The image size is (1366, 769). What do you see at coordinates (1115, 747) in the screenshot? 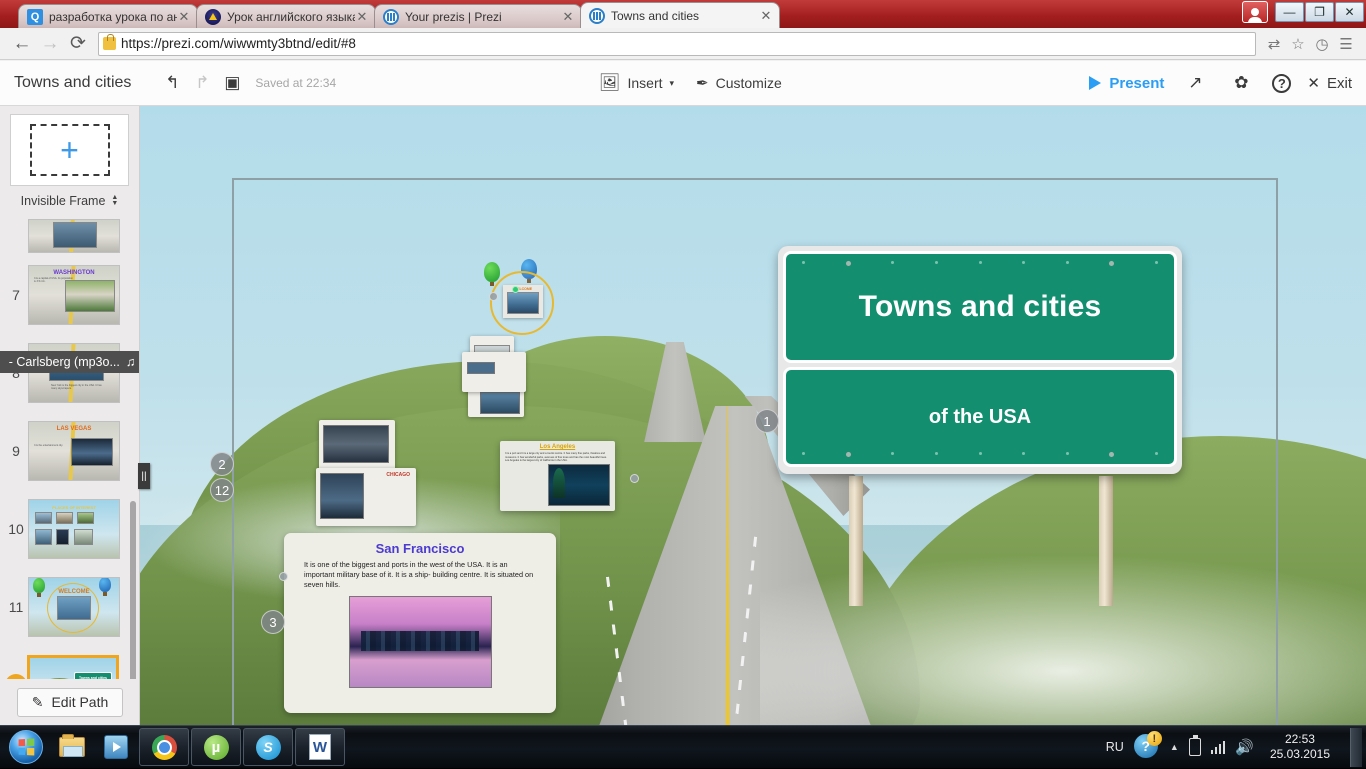
I see `language-indicator: RU` at bounding box center [1115, 747].